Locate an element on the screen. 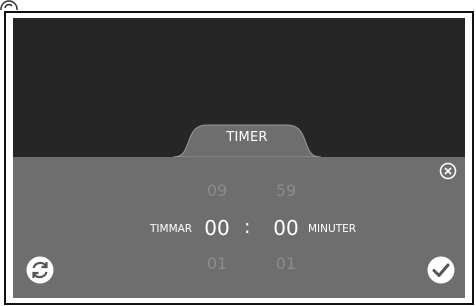 This screenshot has width=476, height=306. tab-title: TIMER is located at coordinates (247, 137).